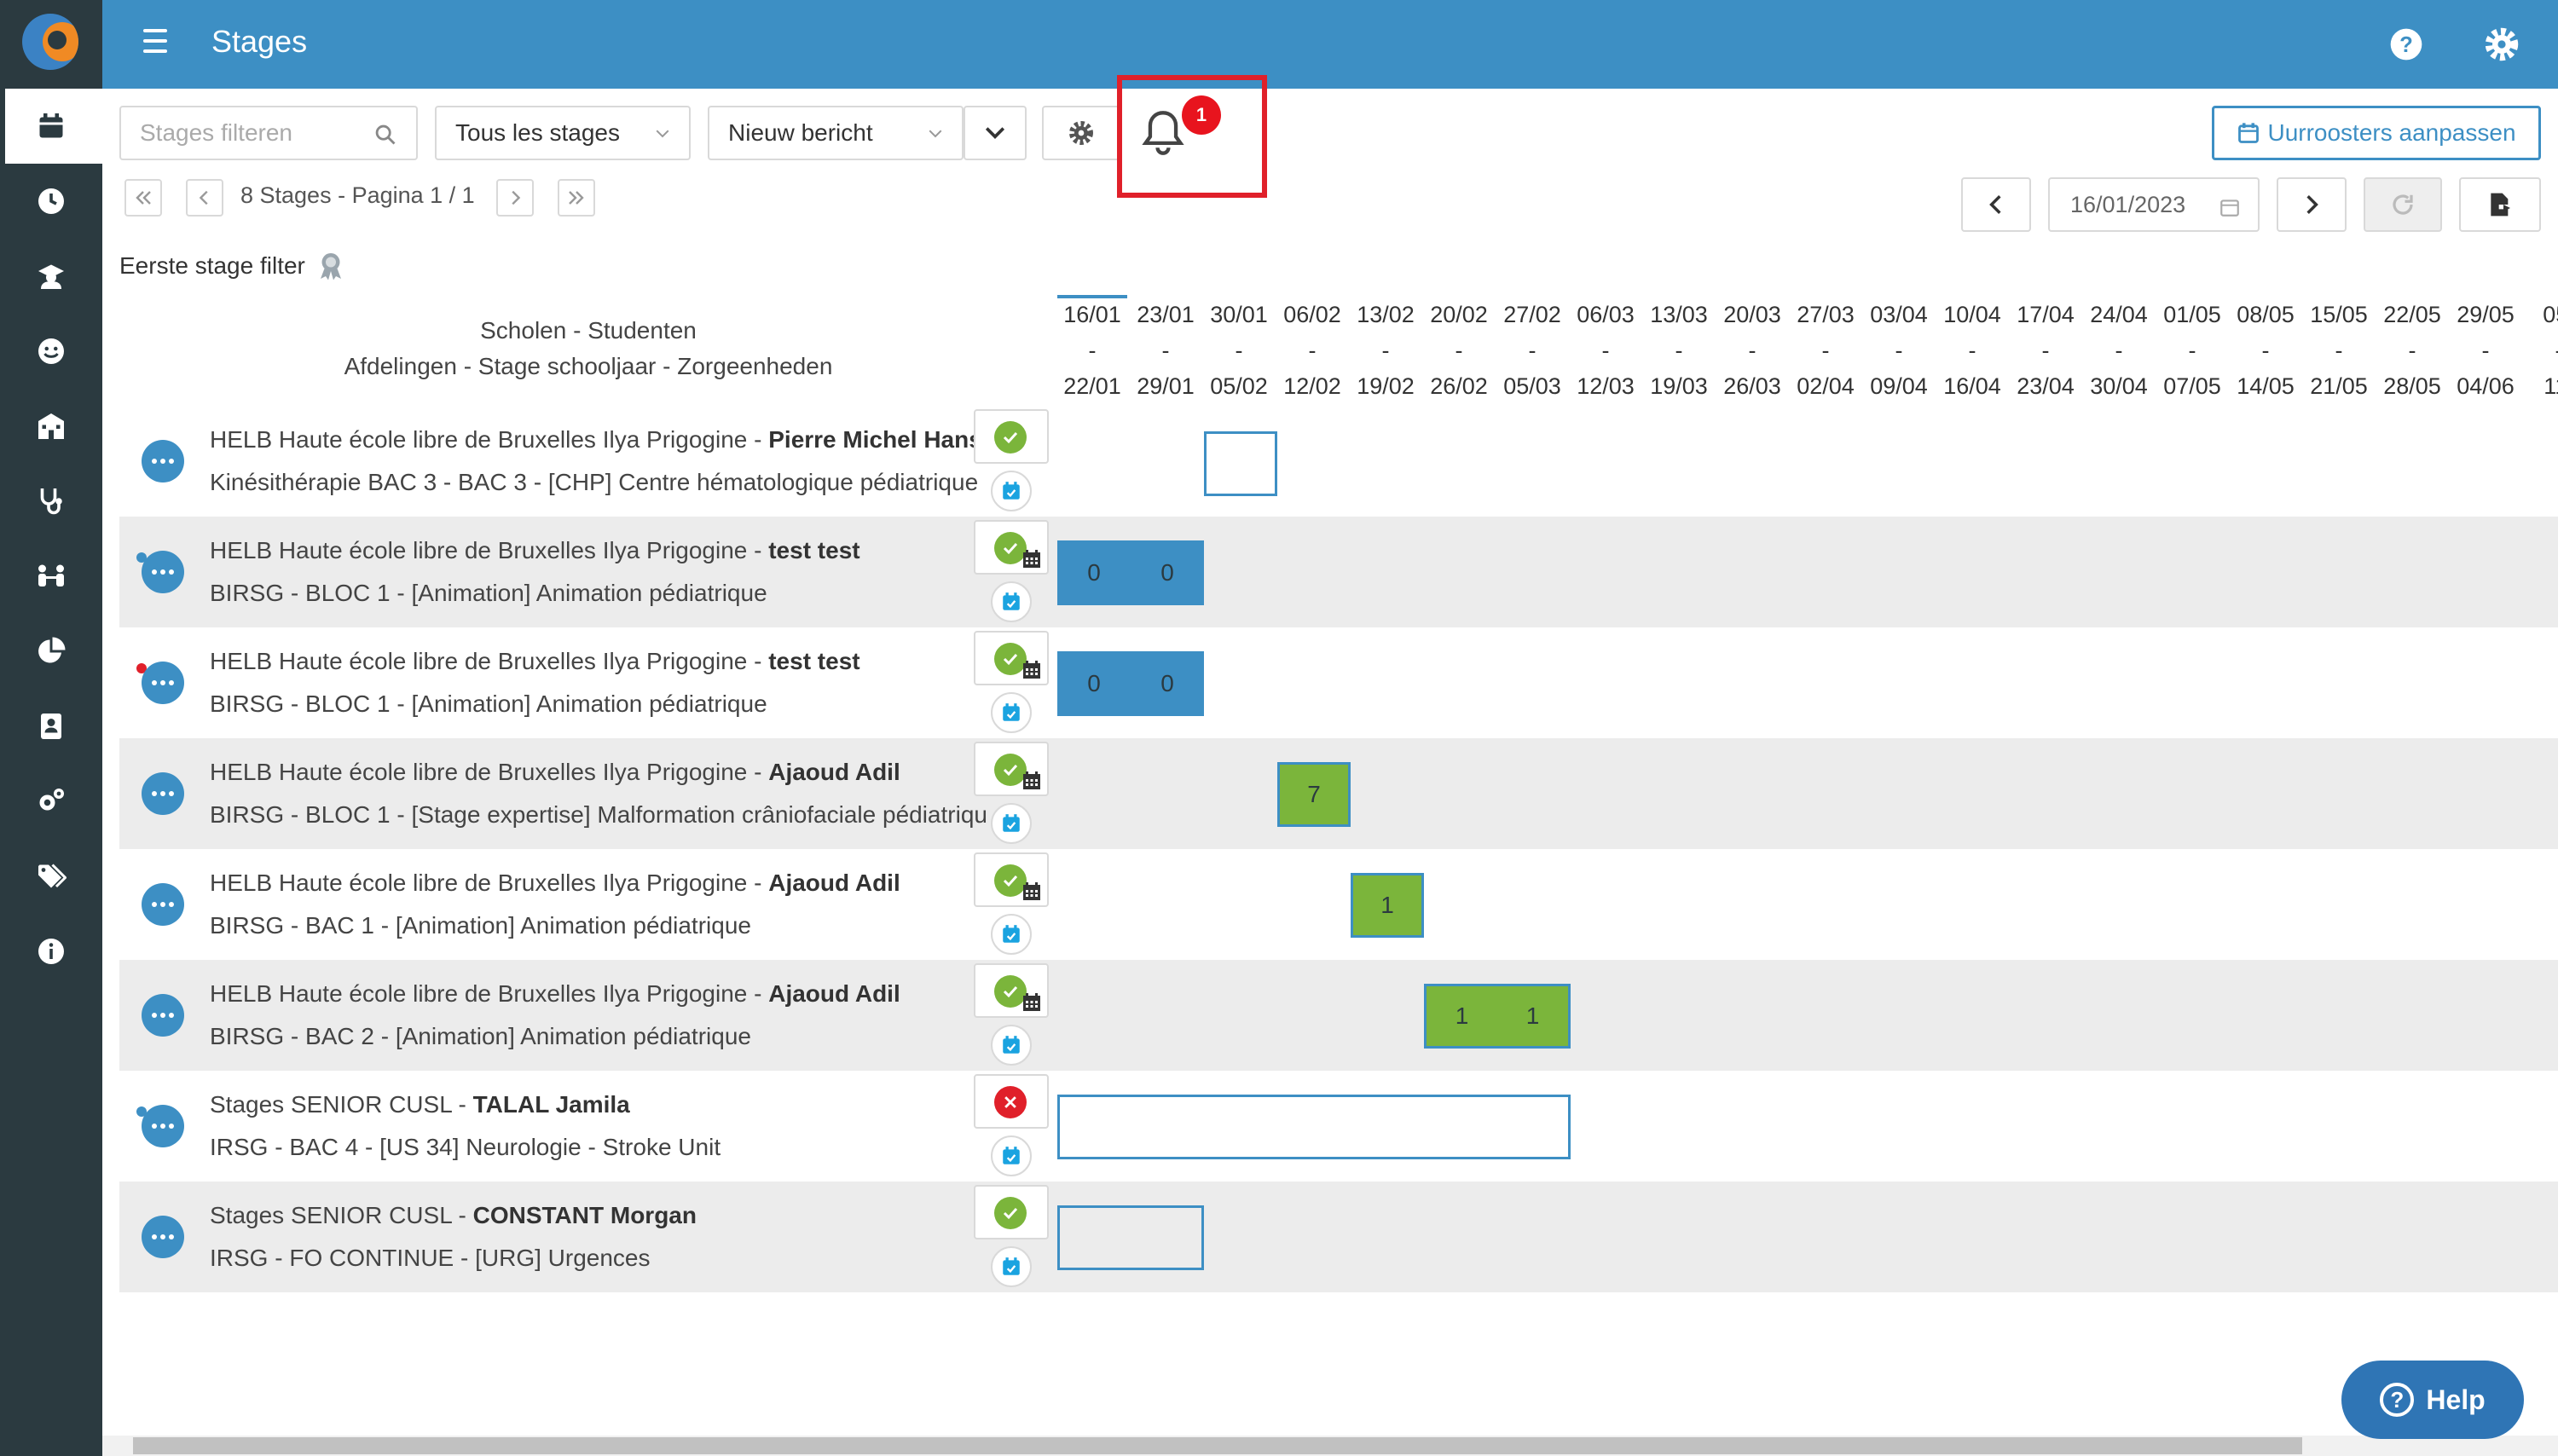 The width and height of the screenshot is (2558, 1456). I want to click on sidebar-item-students, so click(51, 276).